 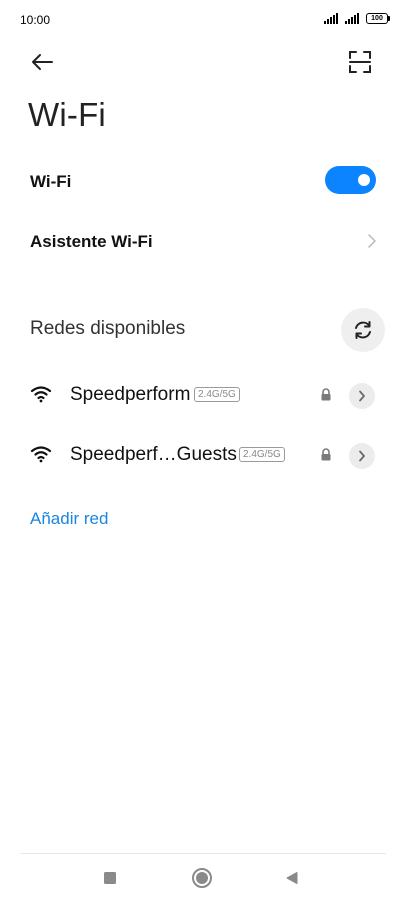 I want to click on arrow-left-icon, so click(x=42, y=62).